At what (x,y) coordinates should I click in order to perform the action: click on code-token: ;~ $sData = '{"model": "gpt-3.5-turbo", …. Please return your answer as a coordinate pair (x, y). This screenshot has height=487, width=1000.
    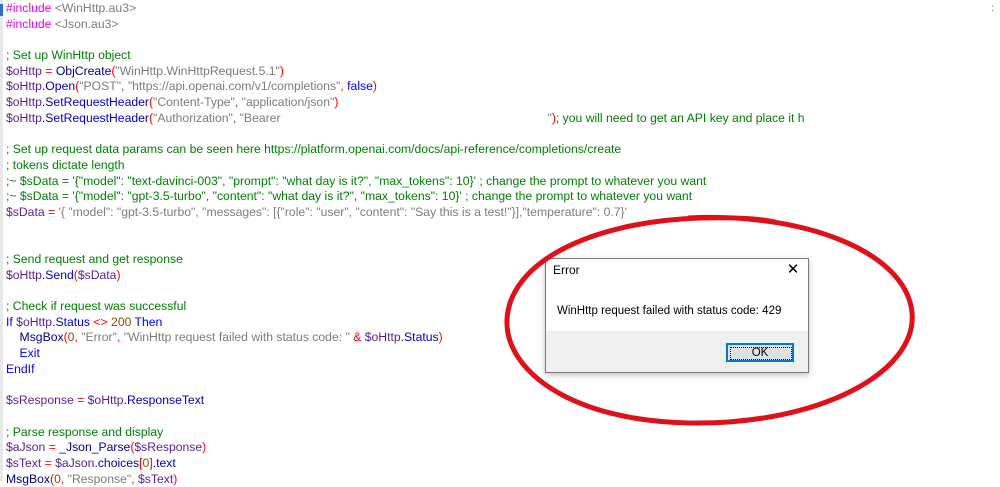
    Looking at the image, I should click on (349, 196).